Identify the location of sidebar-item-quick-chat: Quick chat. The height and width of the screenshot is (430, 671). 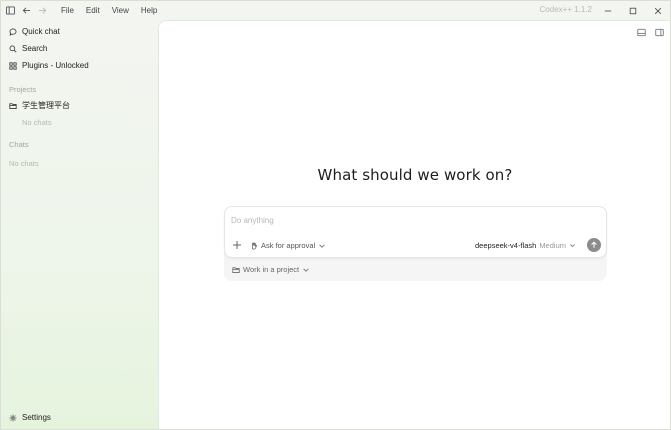
(79, 31).